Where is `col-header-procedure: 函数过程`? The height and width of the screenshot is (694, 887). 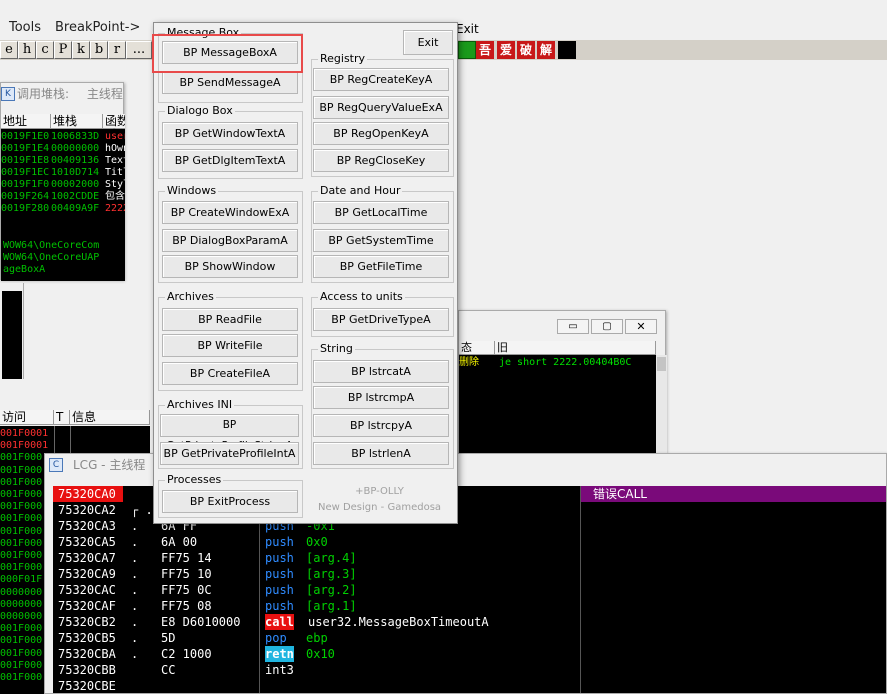
col-header-procedure: 函数过程 is located at coordinates (114, 128).